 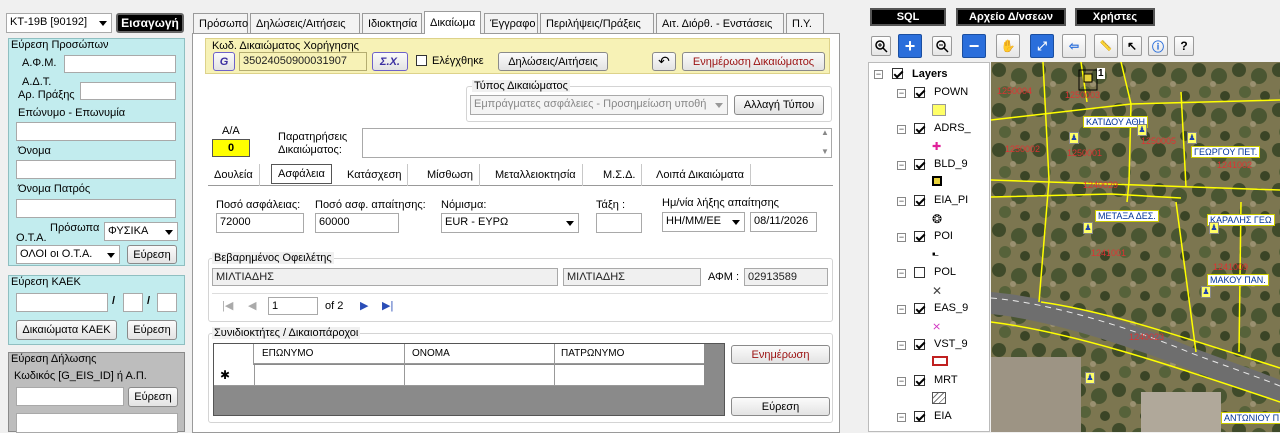 What do you see at coordinates (780, 354) in the screenshot?
I see `coowners-update-button: Ενημέρωση` at bounding box center [780, 354].